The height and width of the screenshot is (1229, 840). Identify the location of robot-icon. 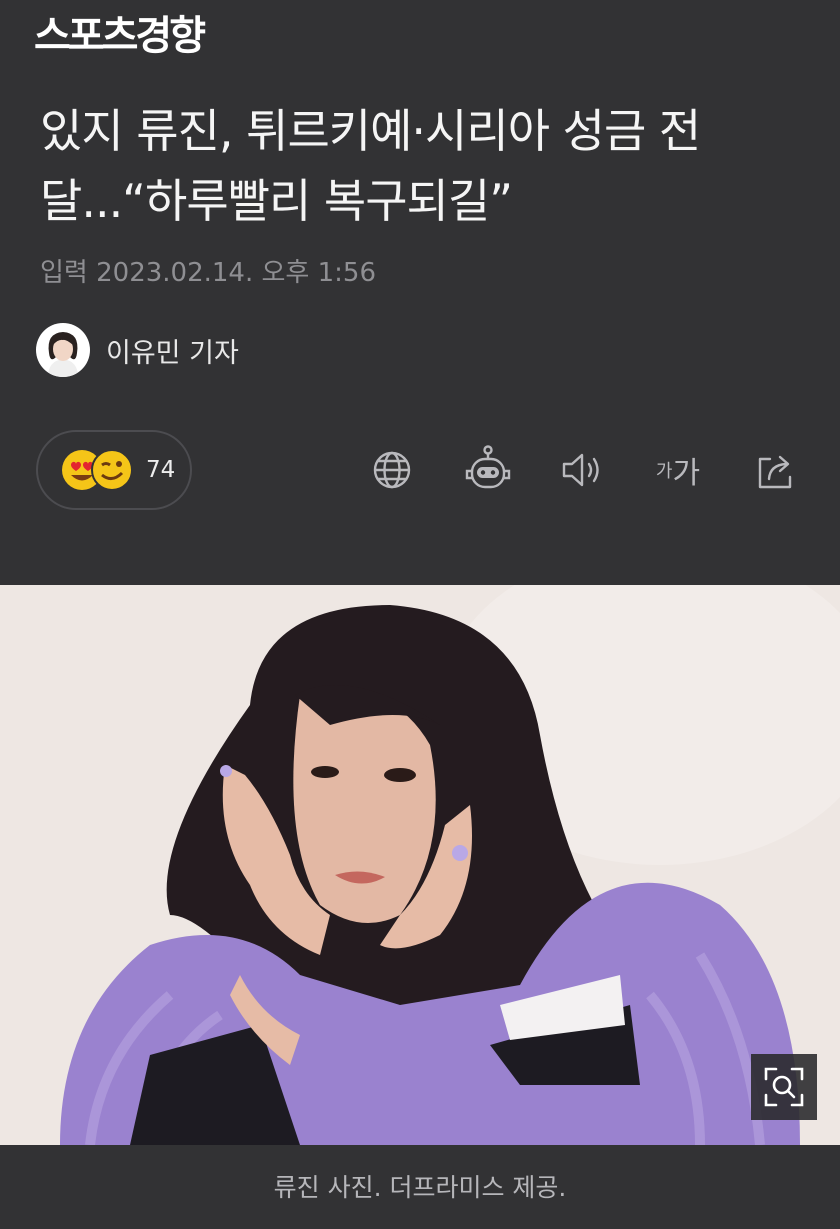
(488, 467).